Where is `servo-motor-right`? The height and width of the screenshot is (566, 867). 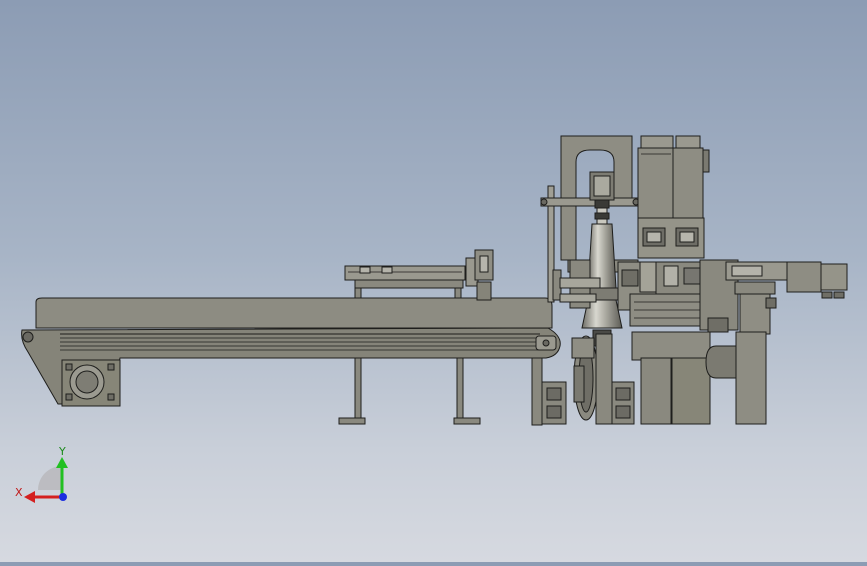 servo-motor-right is located at coordinates (688, 183).